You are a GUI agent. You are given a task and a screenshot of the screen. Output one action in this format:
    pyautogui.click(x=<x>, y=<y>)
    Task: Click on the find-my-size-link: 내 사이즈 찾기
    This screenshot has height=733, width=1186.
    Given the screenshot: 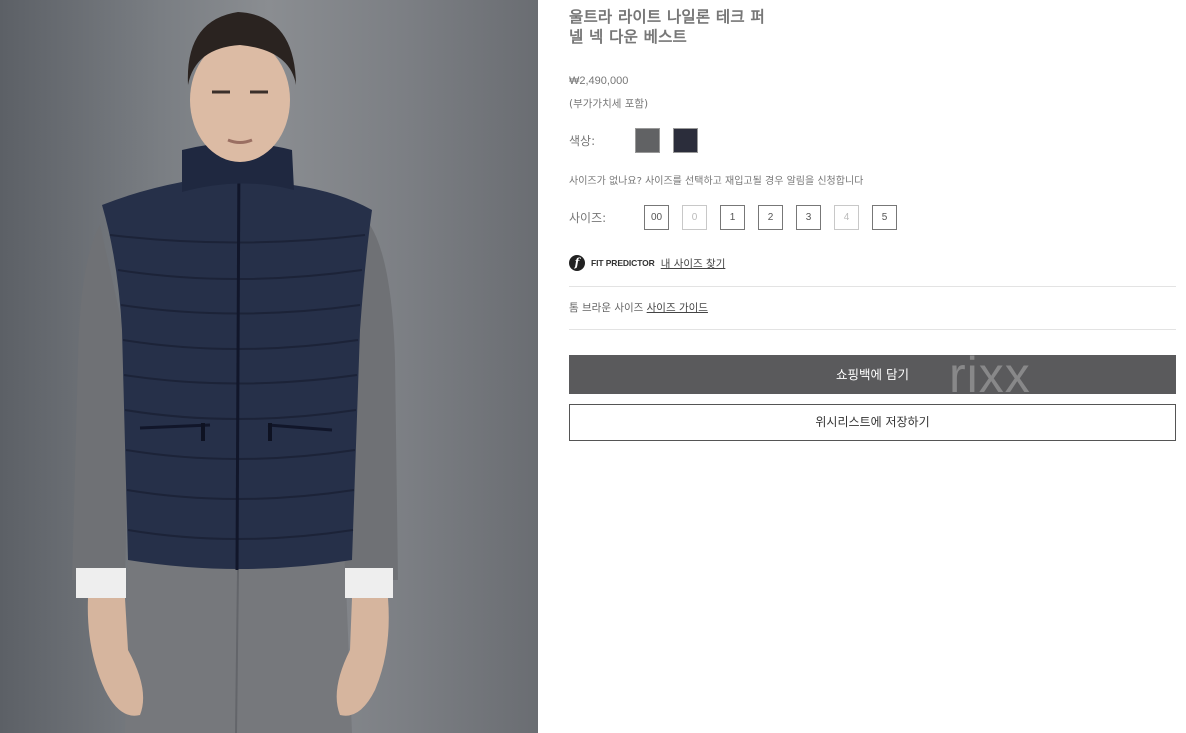 What is the action you would take?
    pyautogui.click(x=693, y=263)
    